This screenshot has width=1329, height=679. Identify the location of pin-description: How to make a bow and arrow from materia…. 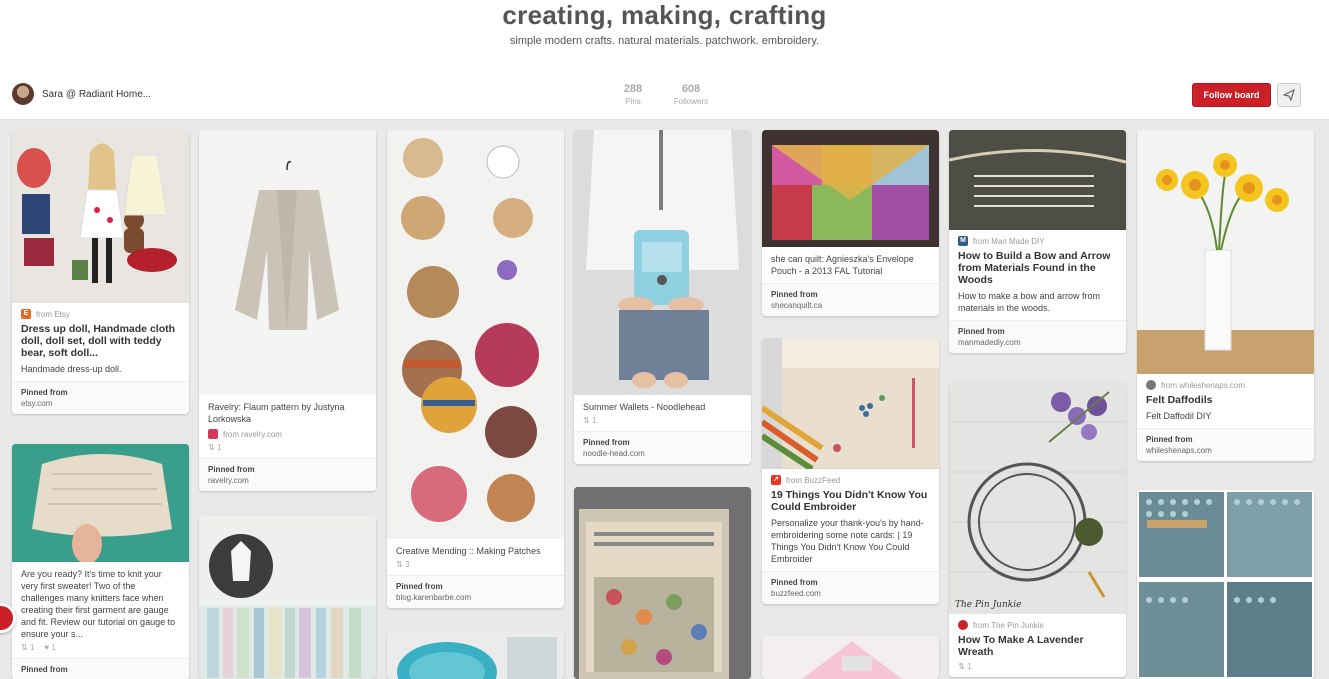
(1029, 302).